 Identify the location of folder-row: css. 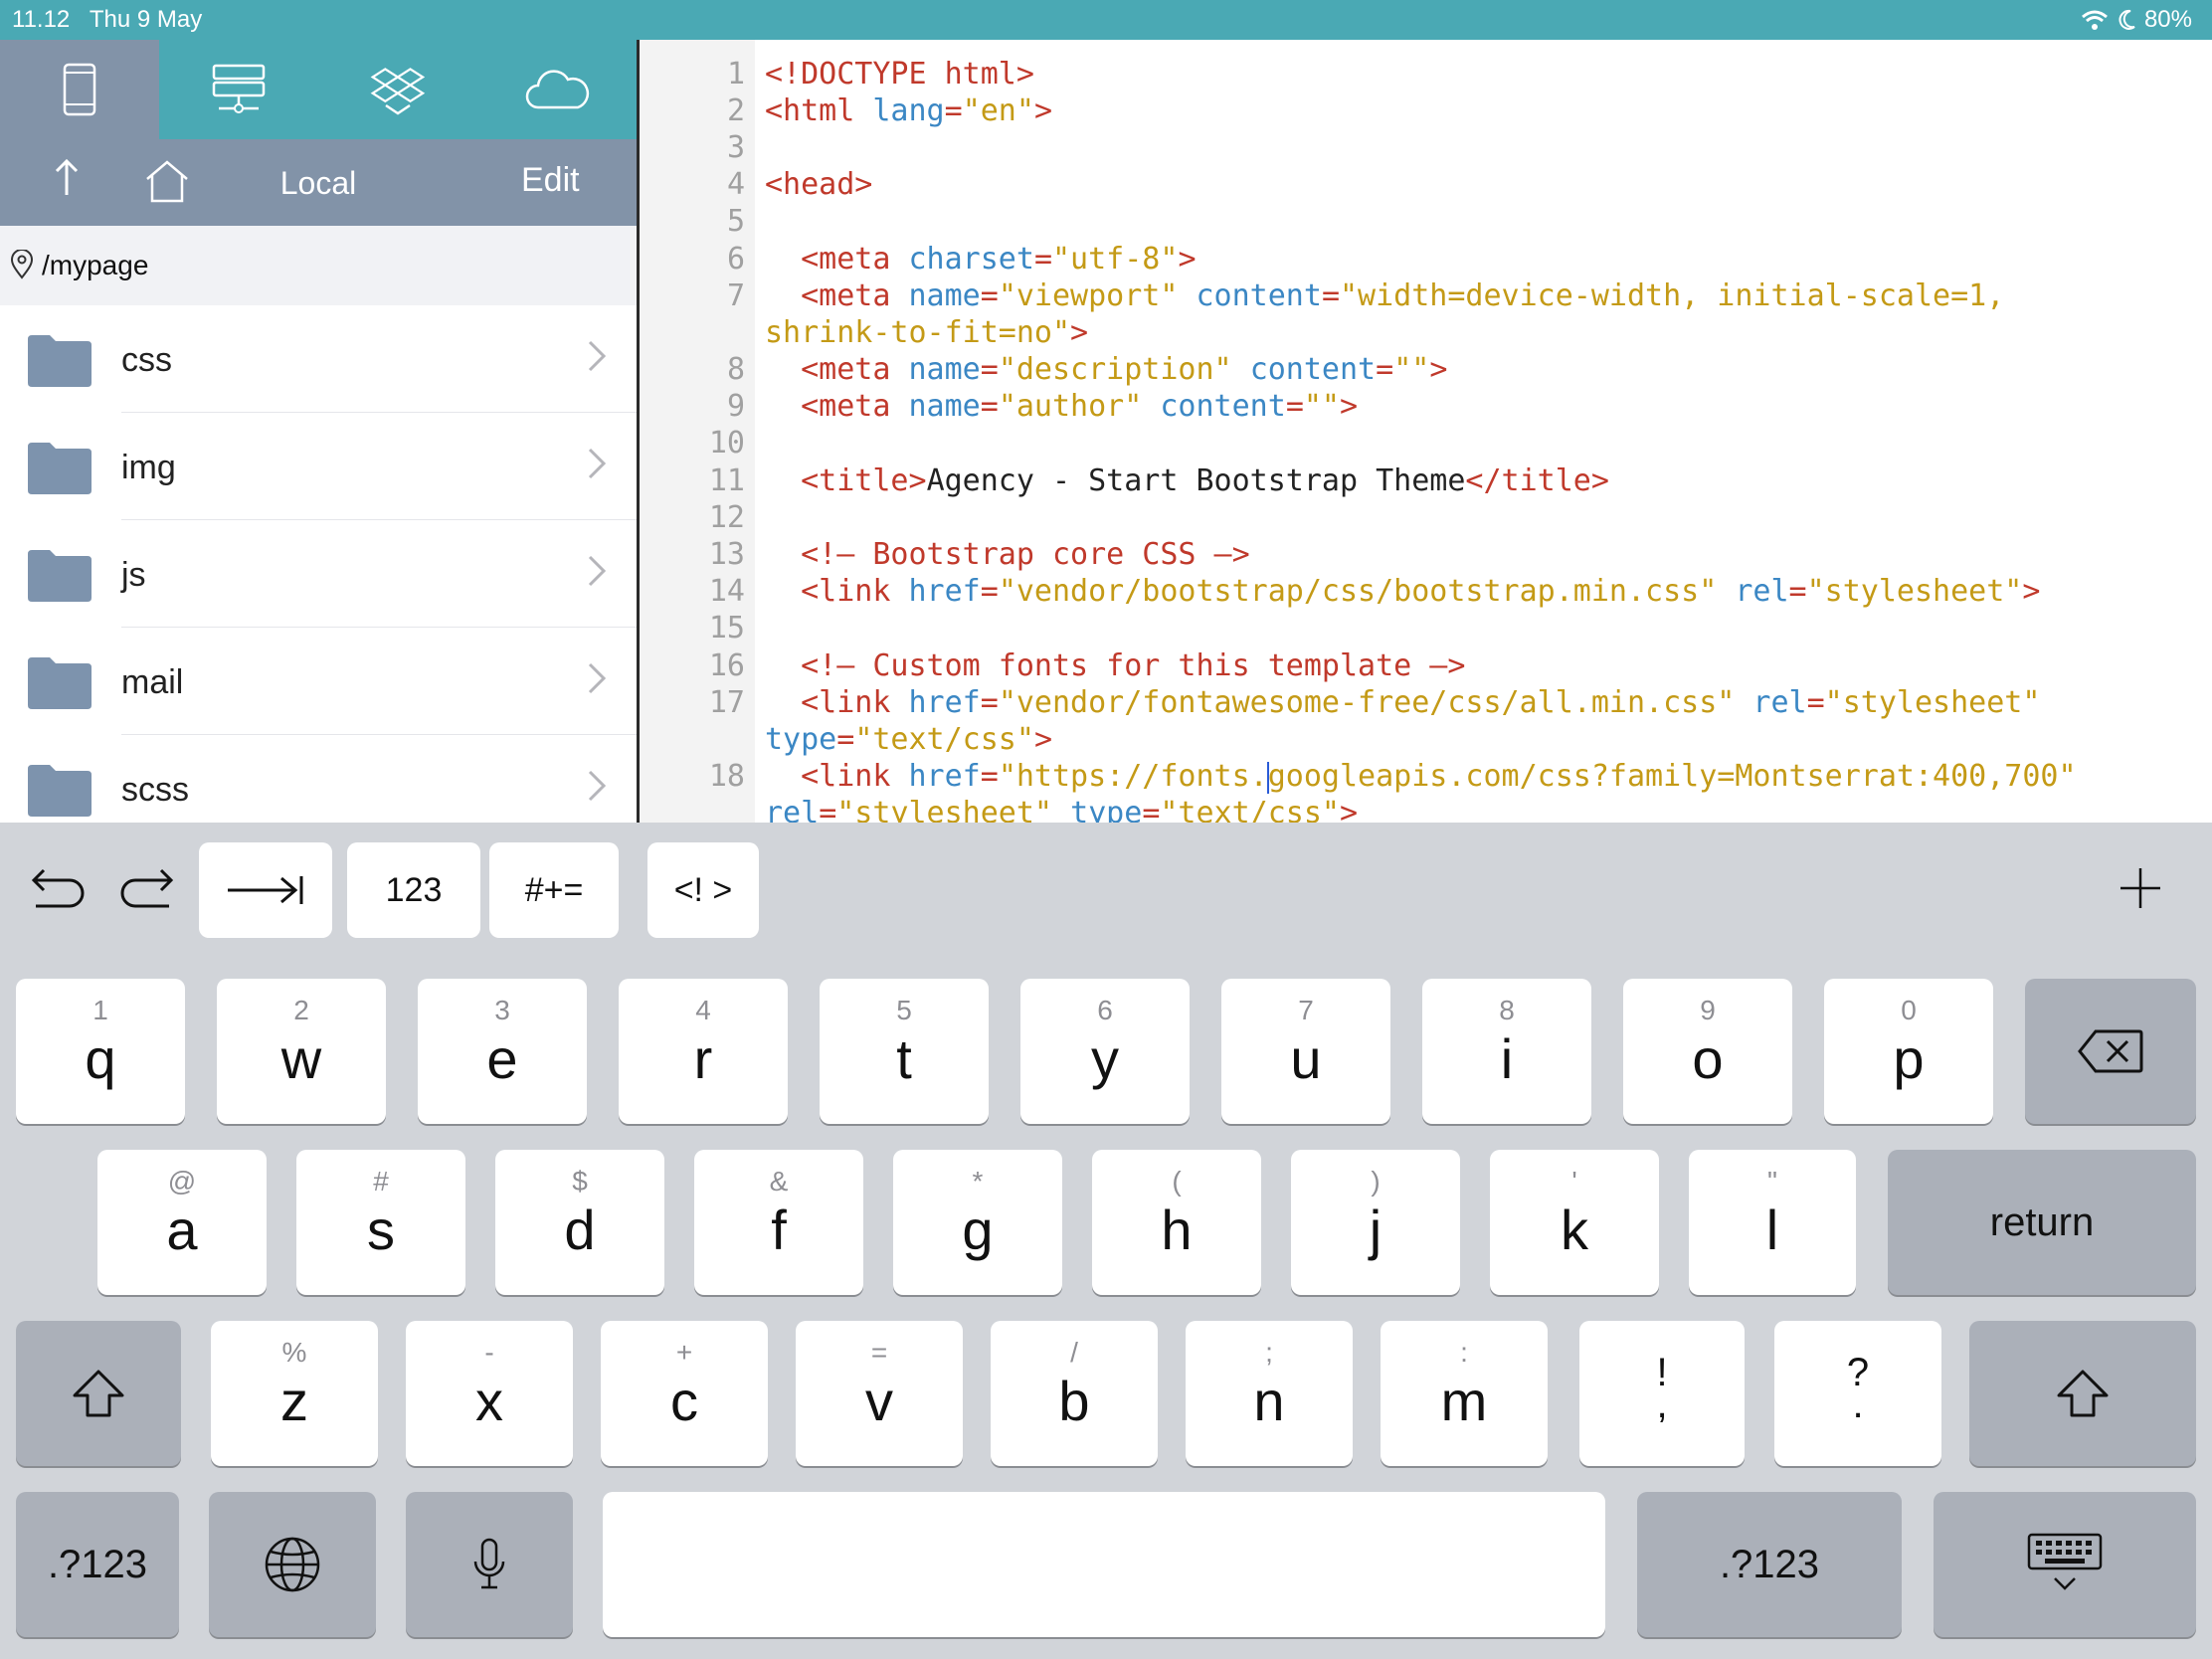
(318, 359).